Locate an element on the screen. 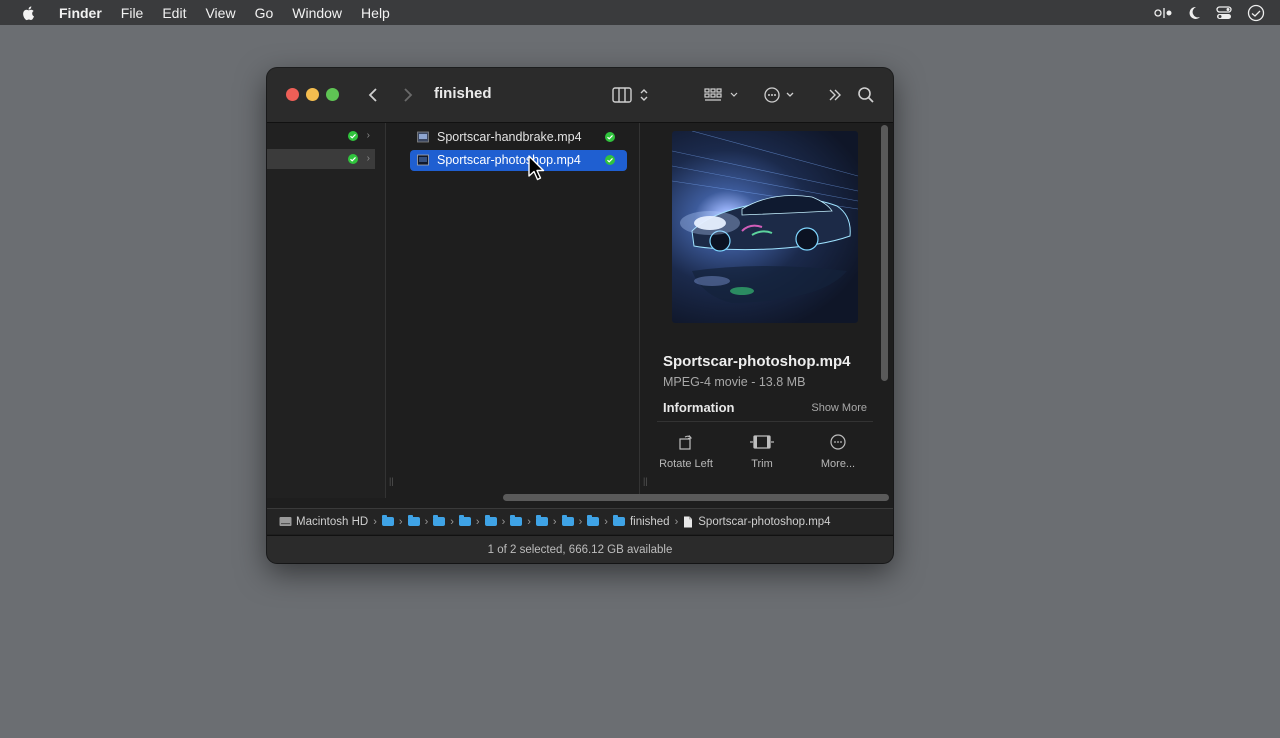  show-more-link: Show More is located at coordinates (839, 408).